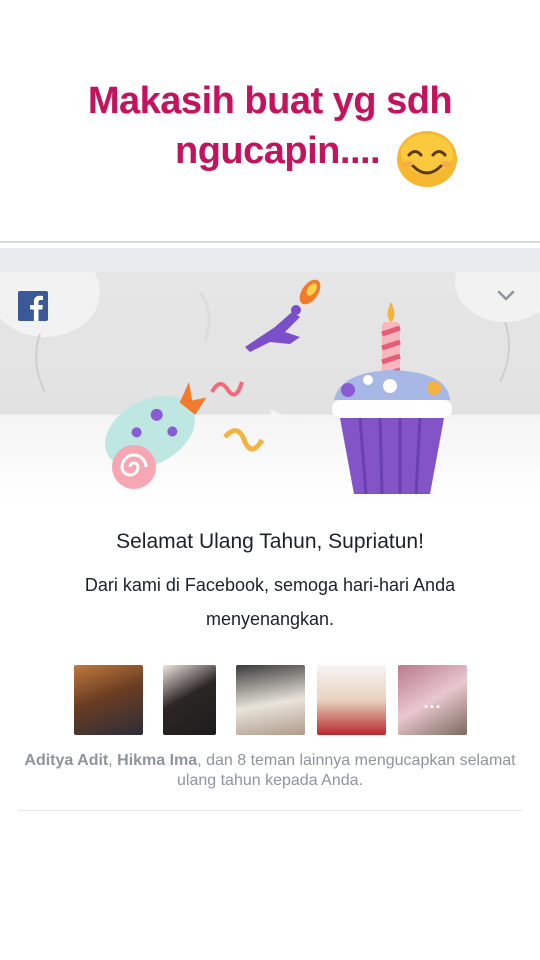  I want to click on facebook-logo-icon, so click(33, 306).